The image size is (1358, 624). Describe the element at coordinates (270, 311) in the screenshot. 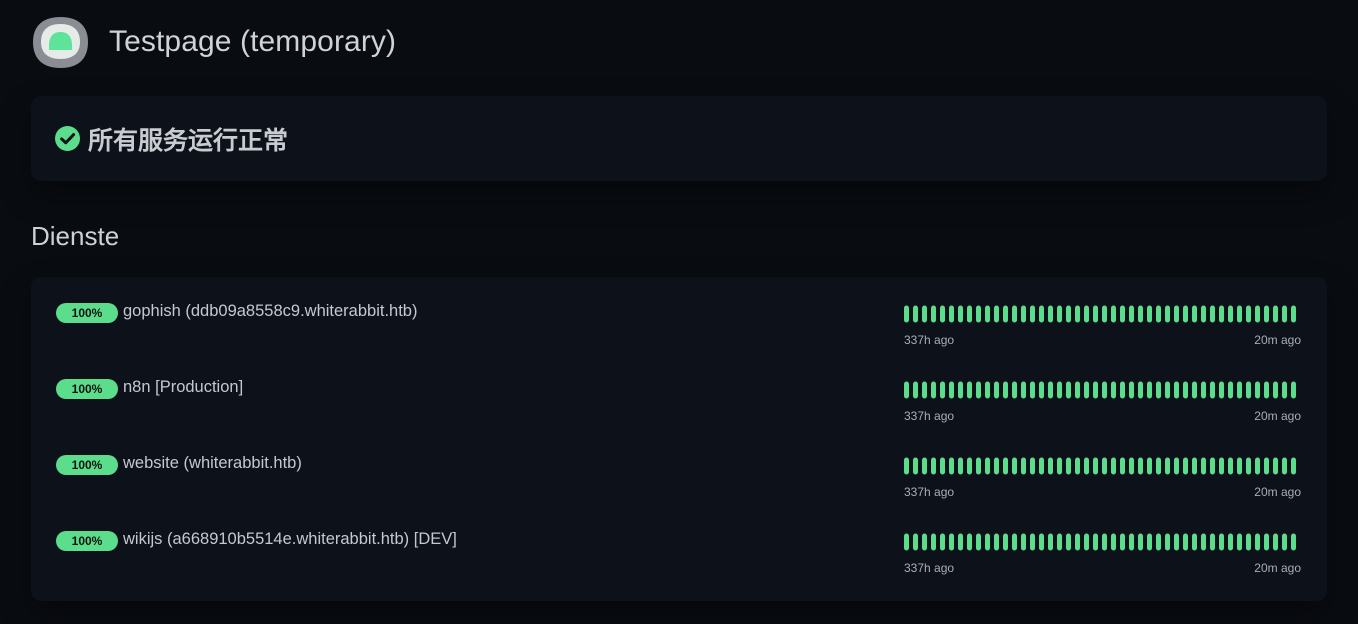

I see `service-name: gophish (ddb09a8558c9.whiterabbit.htb)` at that location.